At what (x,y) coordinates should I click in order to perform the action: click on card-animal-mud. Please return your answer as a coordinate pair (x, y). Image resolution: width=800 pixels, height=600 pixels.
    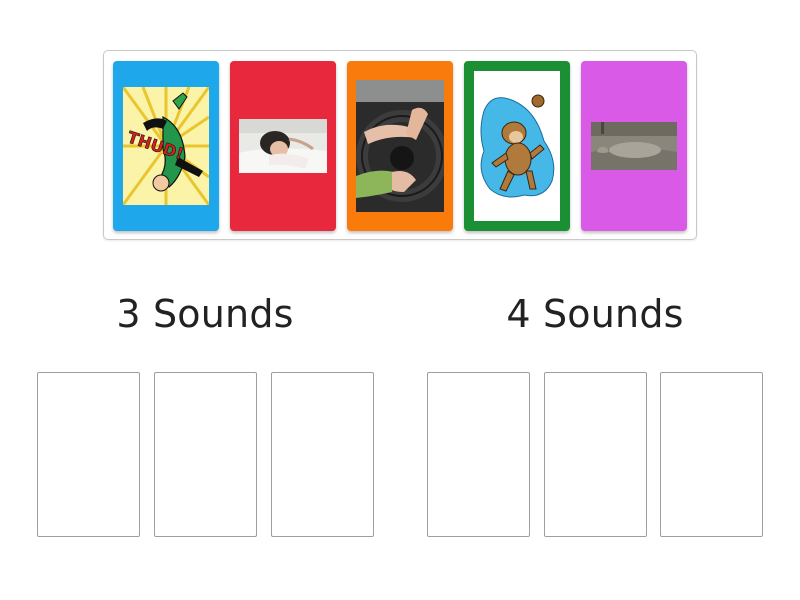
    Looking at the image, I should click on (634, 146).